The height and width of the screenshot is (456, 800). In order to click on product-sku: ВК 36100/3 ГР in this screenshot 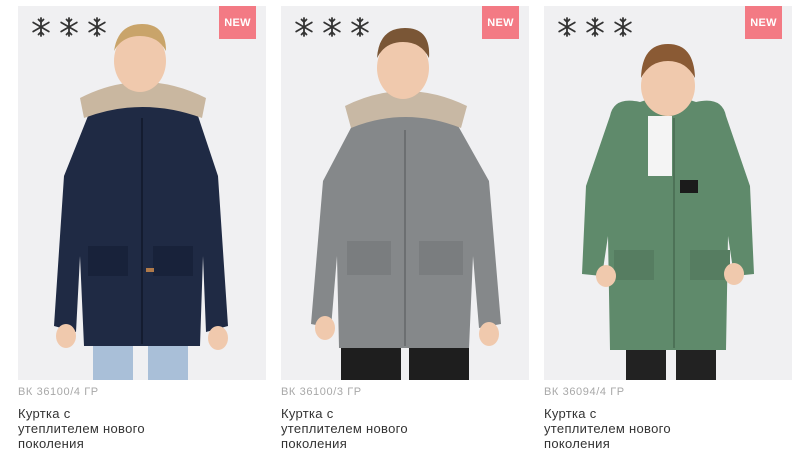, I will do `click(321, 392)`.